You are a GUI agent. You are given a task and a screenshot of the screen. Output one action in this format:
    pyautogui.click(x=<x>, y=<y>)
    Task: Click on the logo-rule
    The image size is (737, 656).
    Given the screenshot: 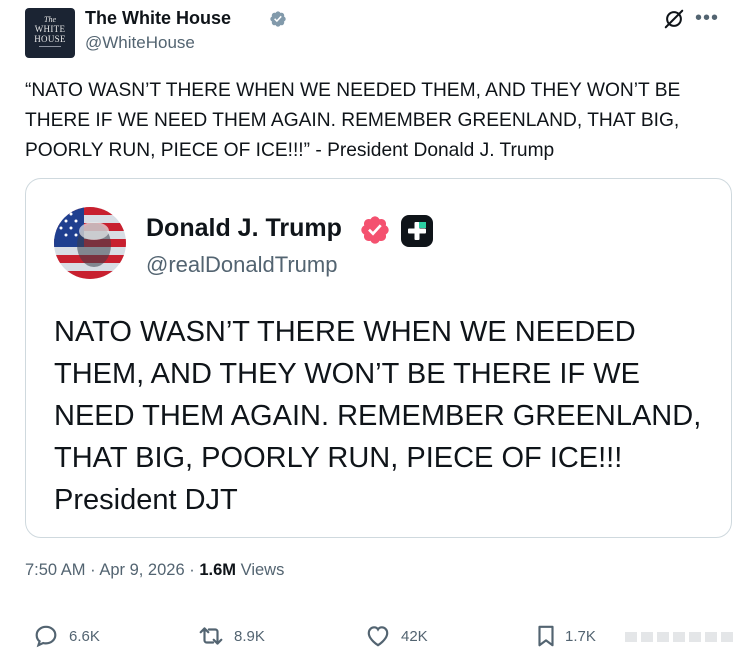 What is the action you would take?
    pyautogui.click(x=50, y=46)
    